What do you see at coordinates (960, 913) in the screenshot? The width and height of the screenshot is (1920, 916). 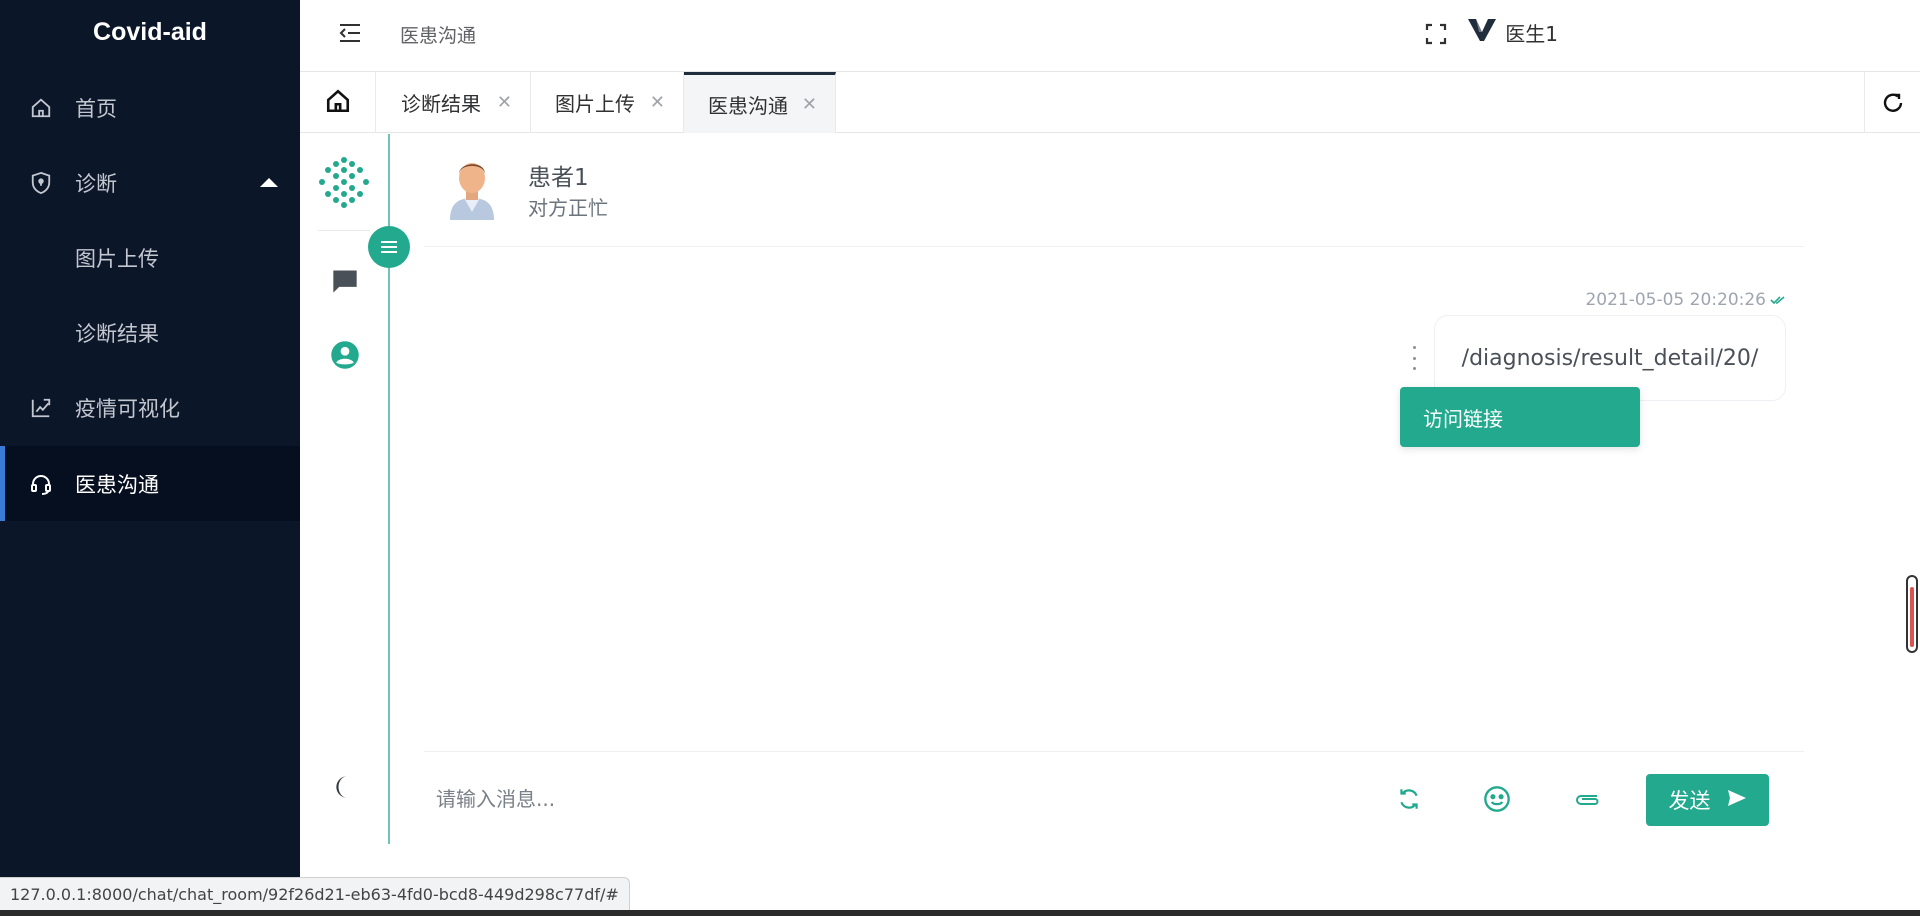 I see `taskbar-strip` at bounding box center [960, 913].